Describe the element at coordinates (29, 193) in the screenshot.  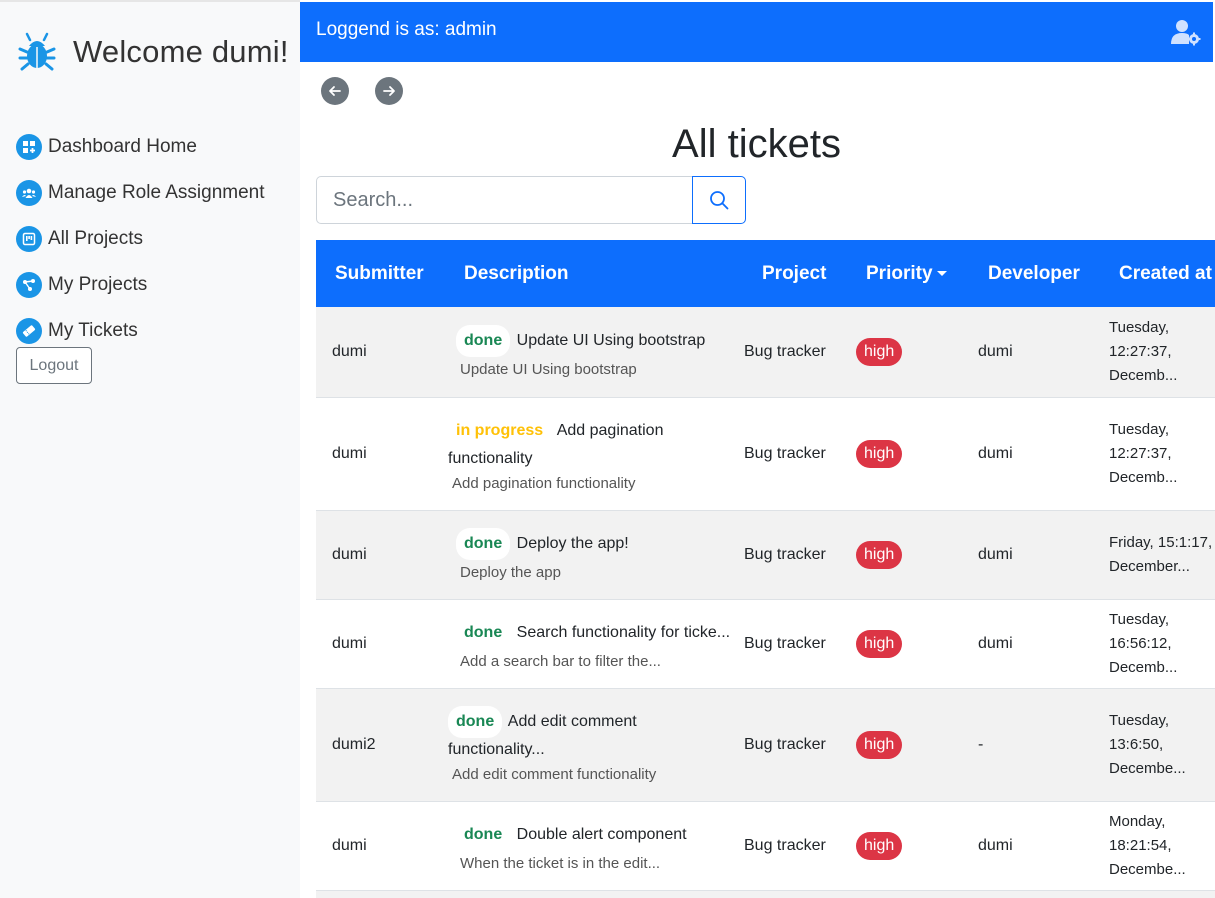
I see `users-icon` at that location.